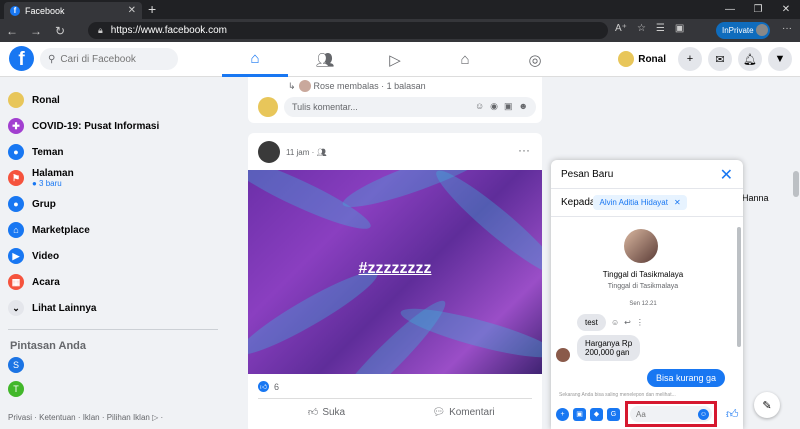 Image resolution: width=800 pixels, height=429 pixels. Describe the element at coordinates (743, 30) in the screenshot. I see `inprivate-badge: InPrivate` at that location.